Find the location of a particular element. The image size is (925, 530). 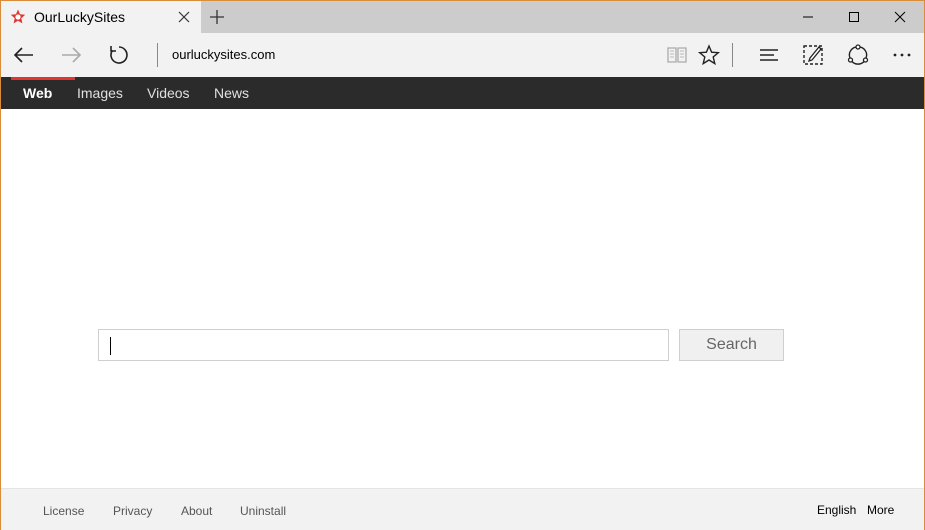

text-caret is located at coordinates (110, 346).